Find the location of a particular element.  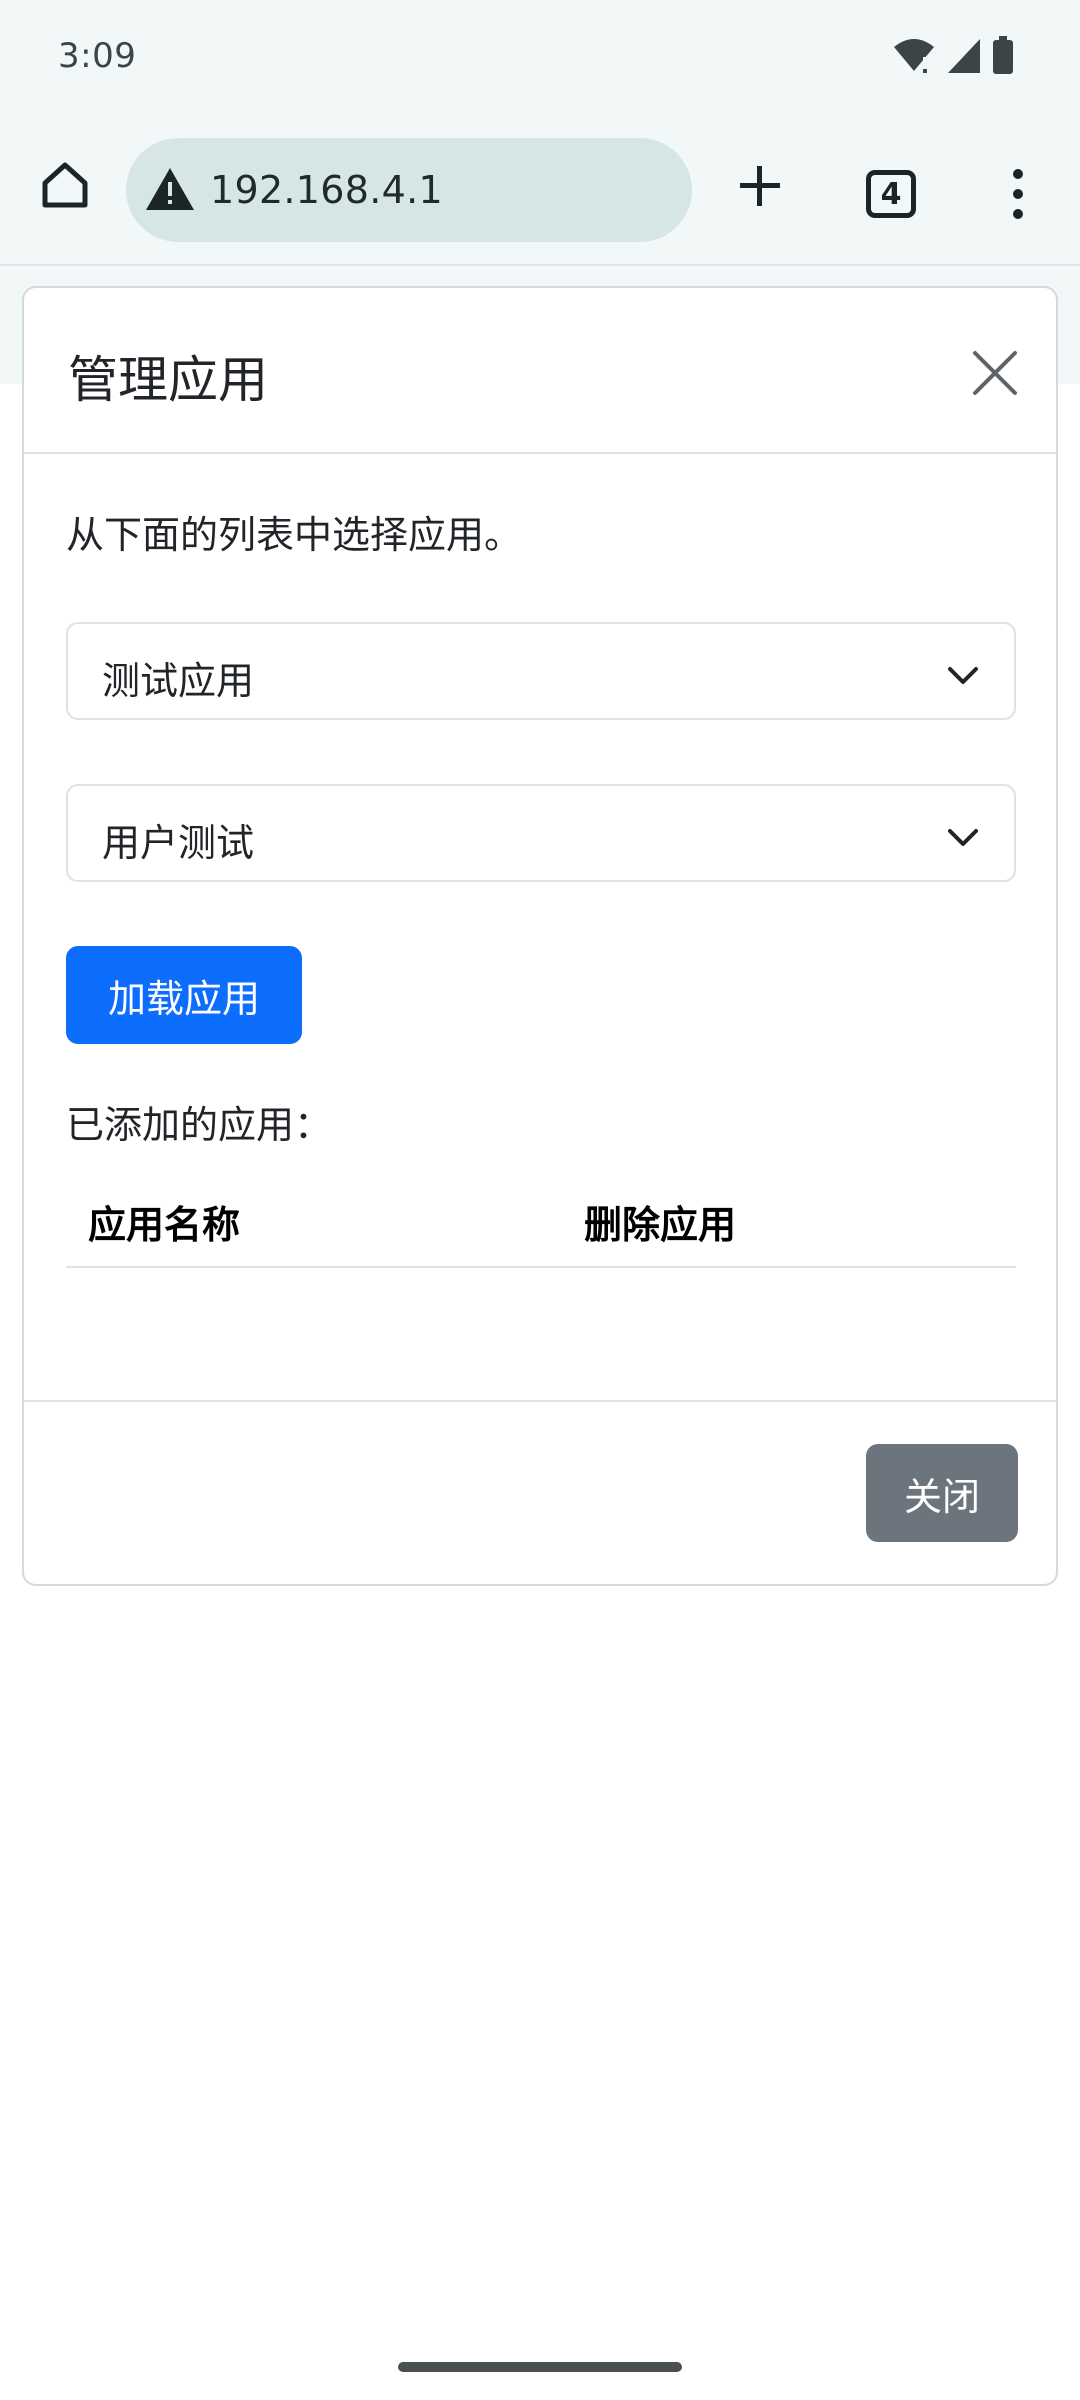

close-x-button is located at coordinates (995, 373).